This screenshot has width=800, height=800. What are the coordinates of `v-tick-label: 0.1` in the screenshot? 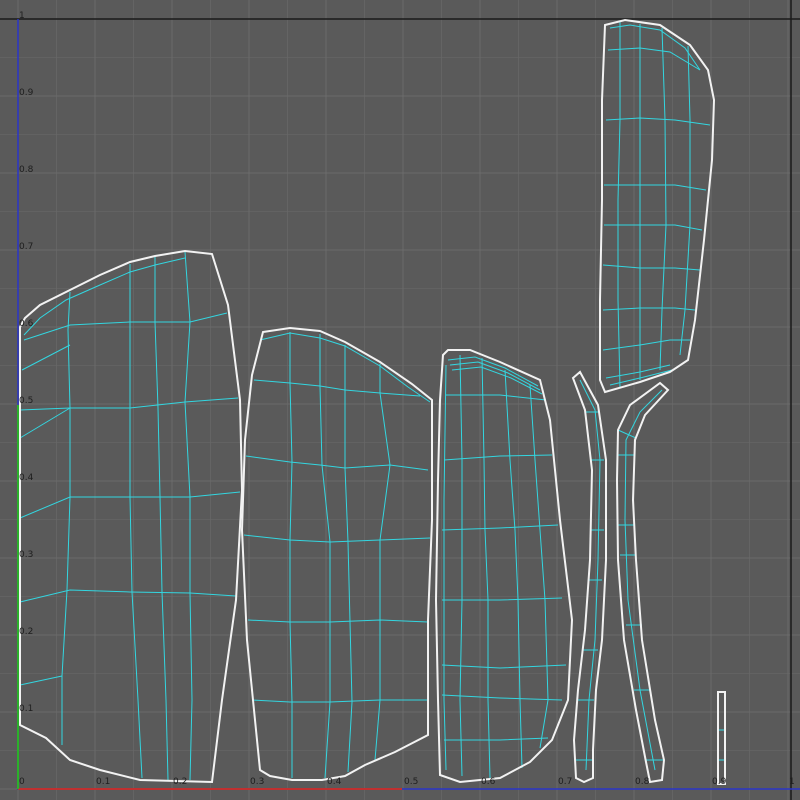 It's located at (26, 709).